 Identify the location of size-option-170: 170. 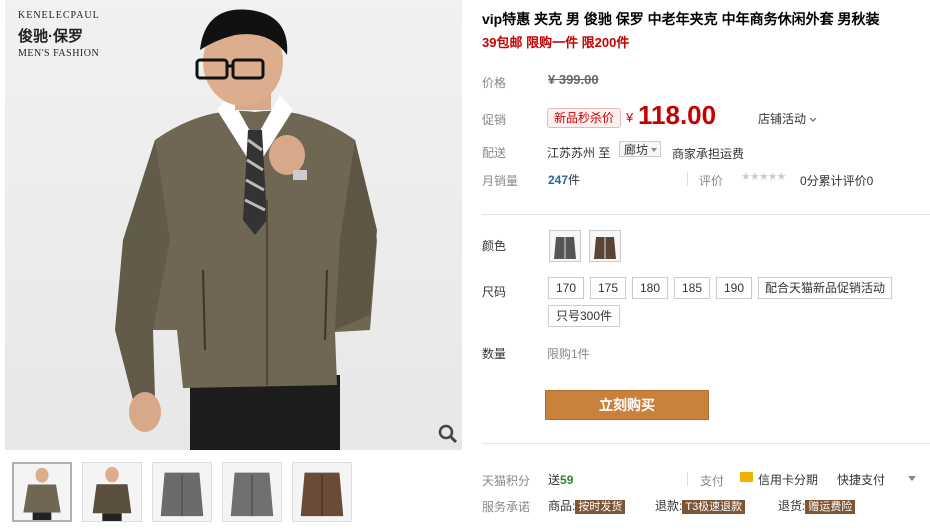
(566, 288).